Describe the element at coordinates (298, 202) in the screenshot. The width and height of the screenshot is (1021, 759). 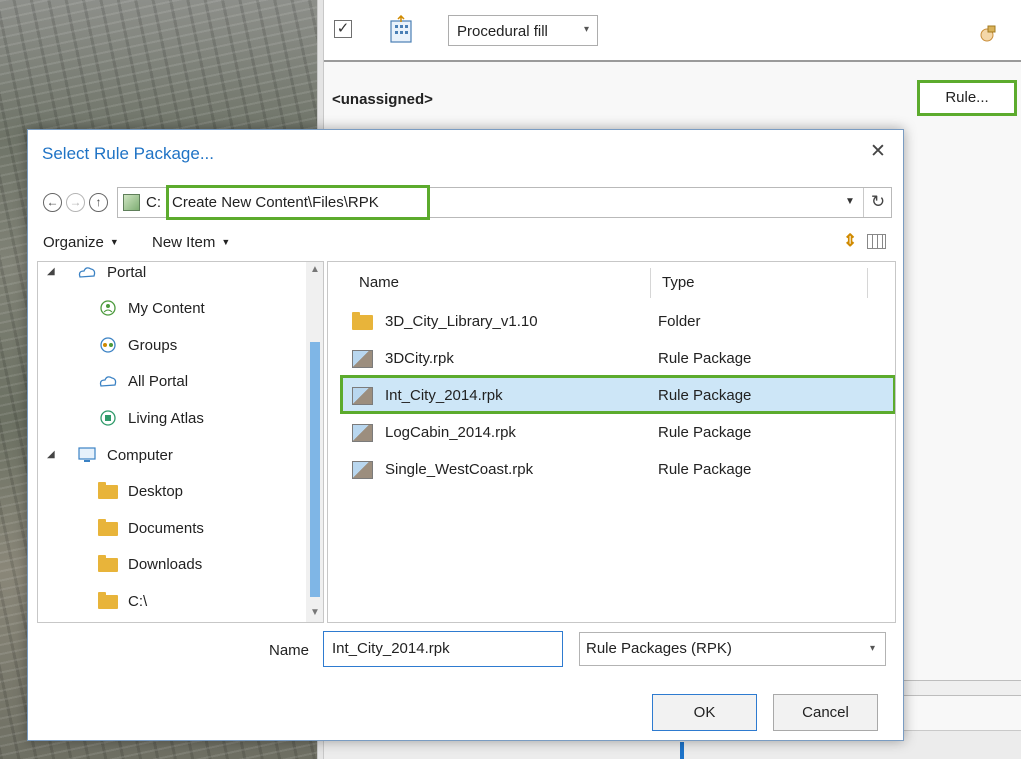
I see `address-path: Create New Content\Files\RPK` at that location.